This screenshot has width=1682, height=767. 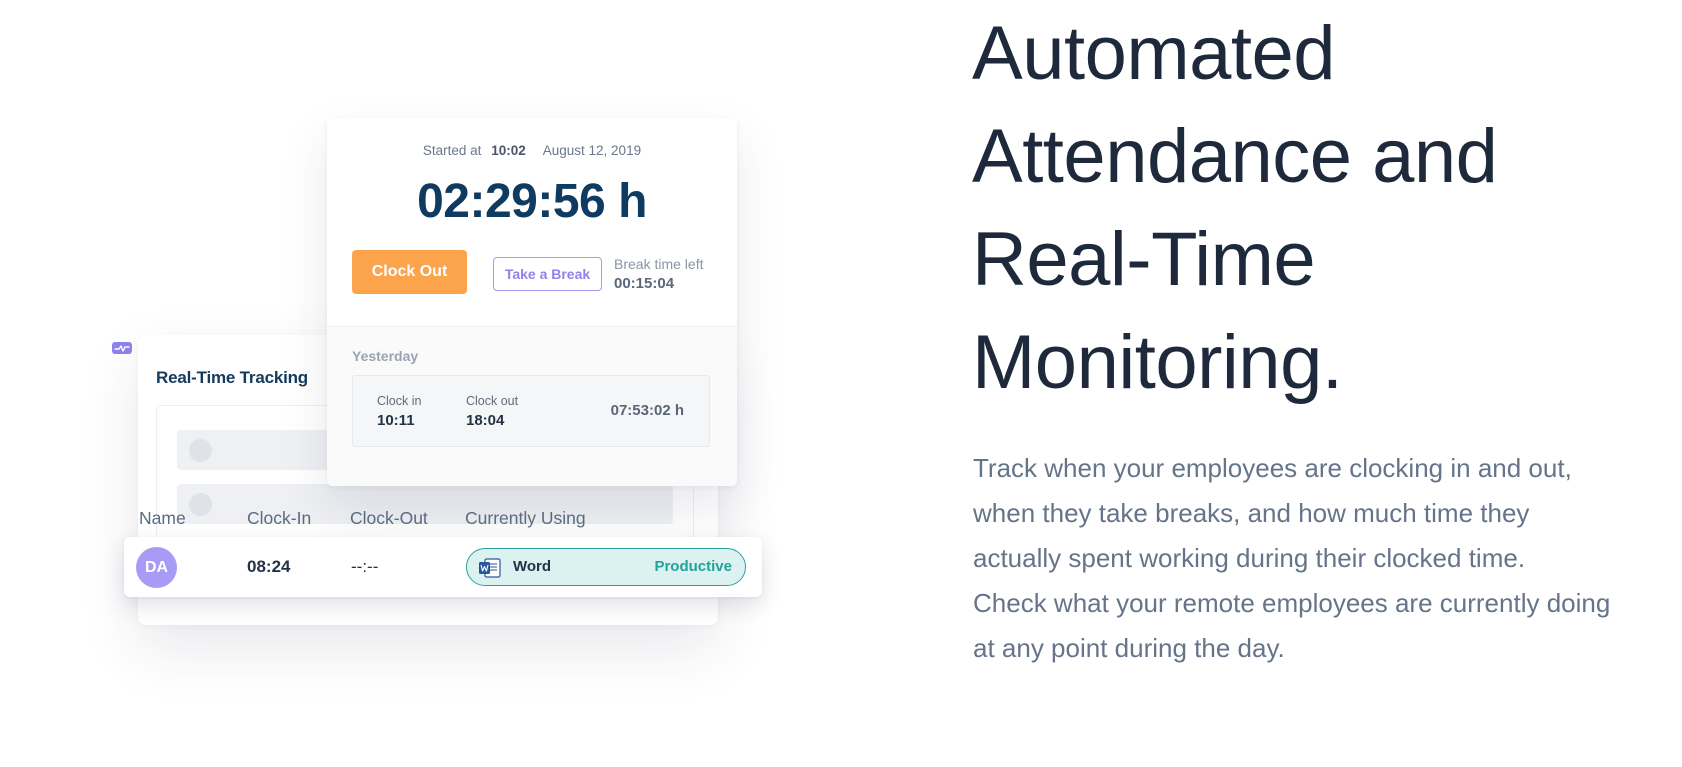 I want to click on current-app-name: Word, so click(x=532, y=566).